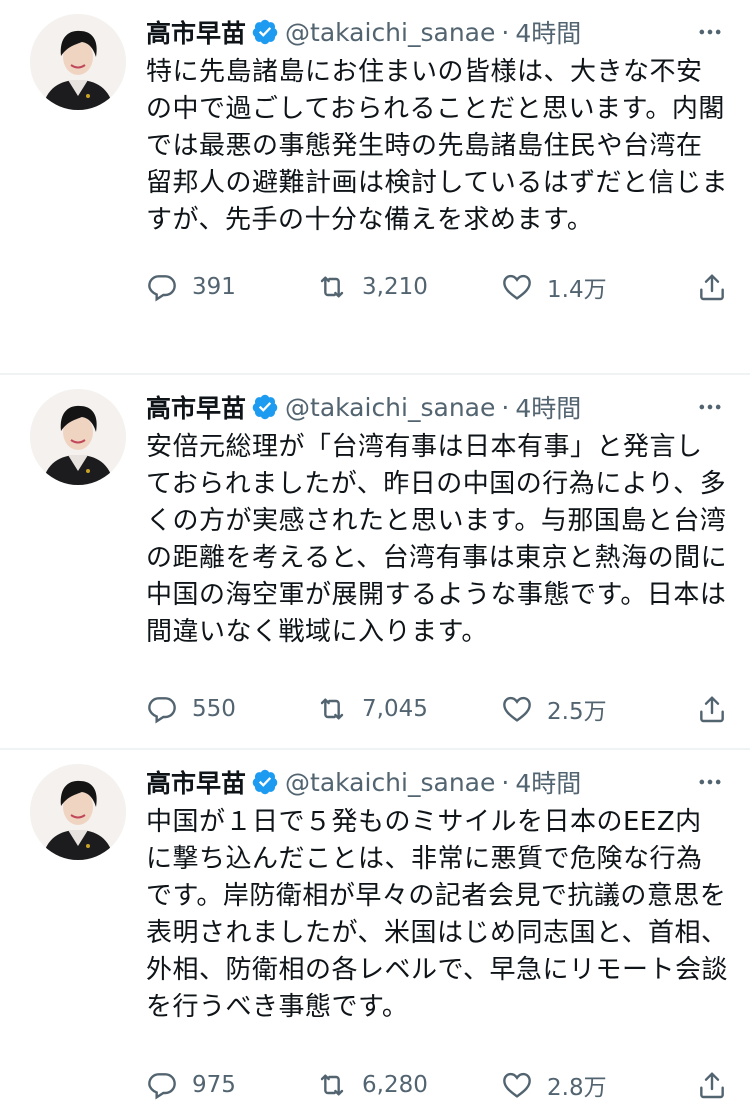 The height and width of the screenshot is (1102, 750). I want to click on tweet-actions: 975 6,280 2.8万, so click(437, 1085).